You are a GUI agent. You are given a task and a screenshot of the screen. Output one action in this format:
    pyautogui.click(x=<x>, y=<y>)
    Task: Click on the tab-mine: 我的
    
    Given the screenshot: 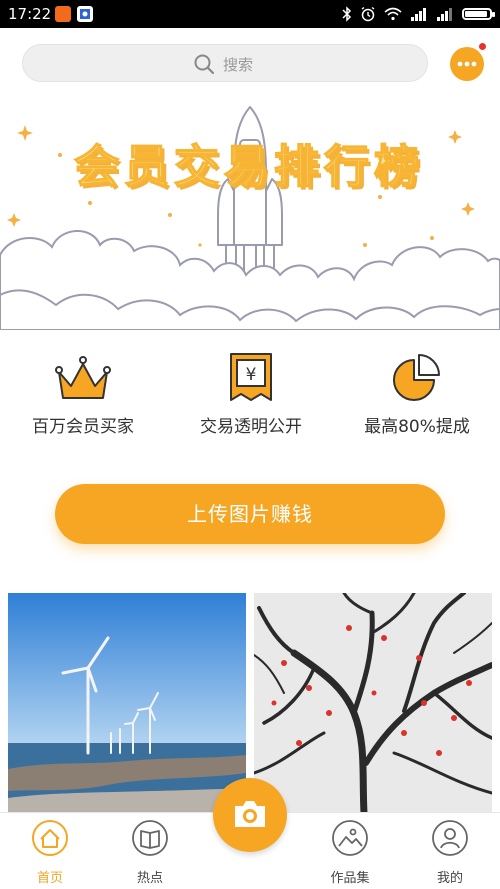 What is the action you would take?
    pyautogui.click(x=450, y=852)
    